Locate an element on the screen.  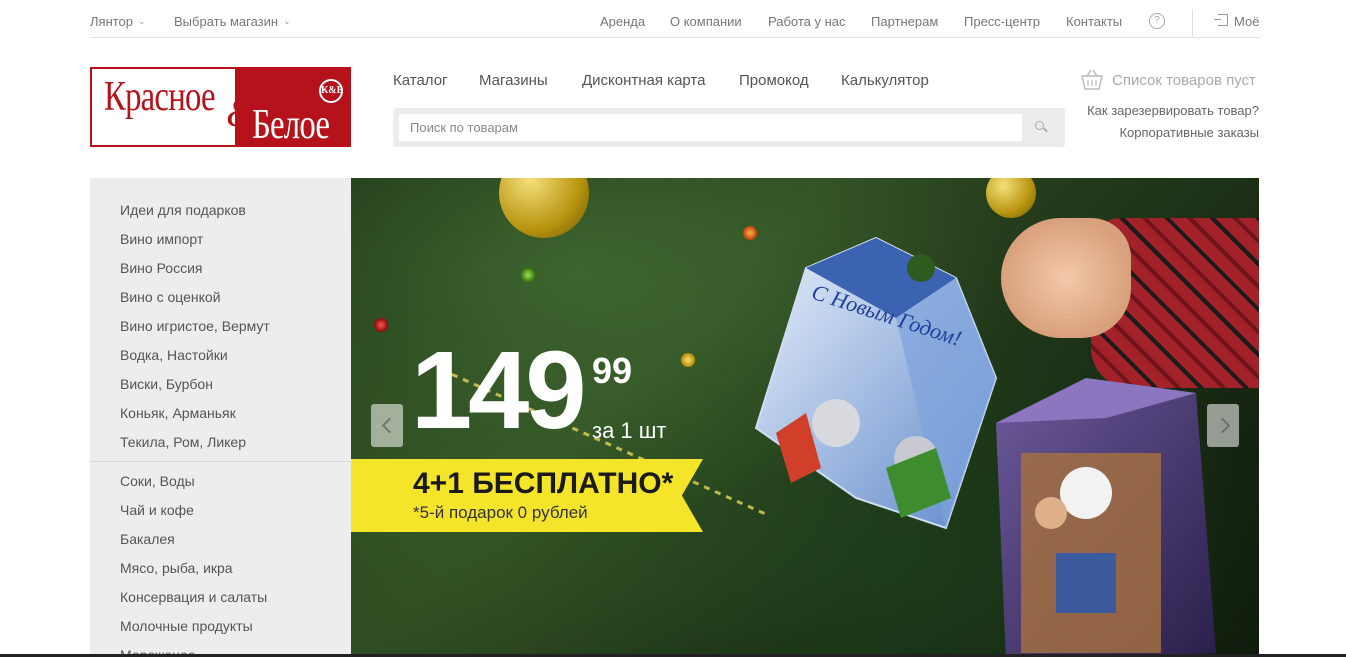
city-selector: Лянтор ⌄ is located at coordinates (118, 21).